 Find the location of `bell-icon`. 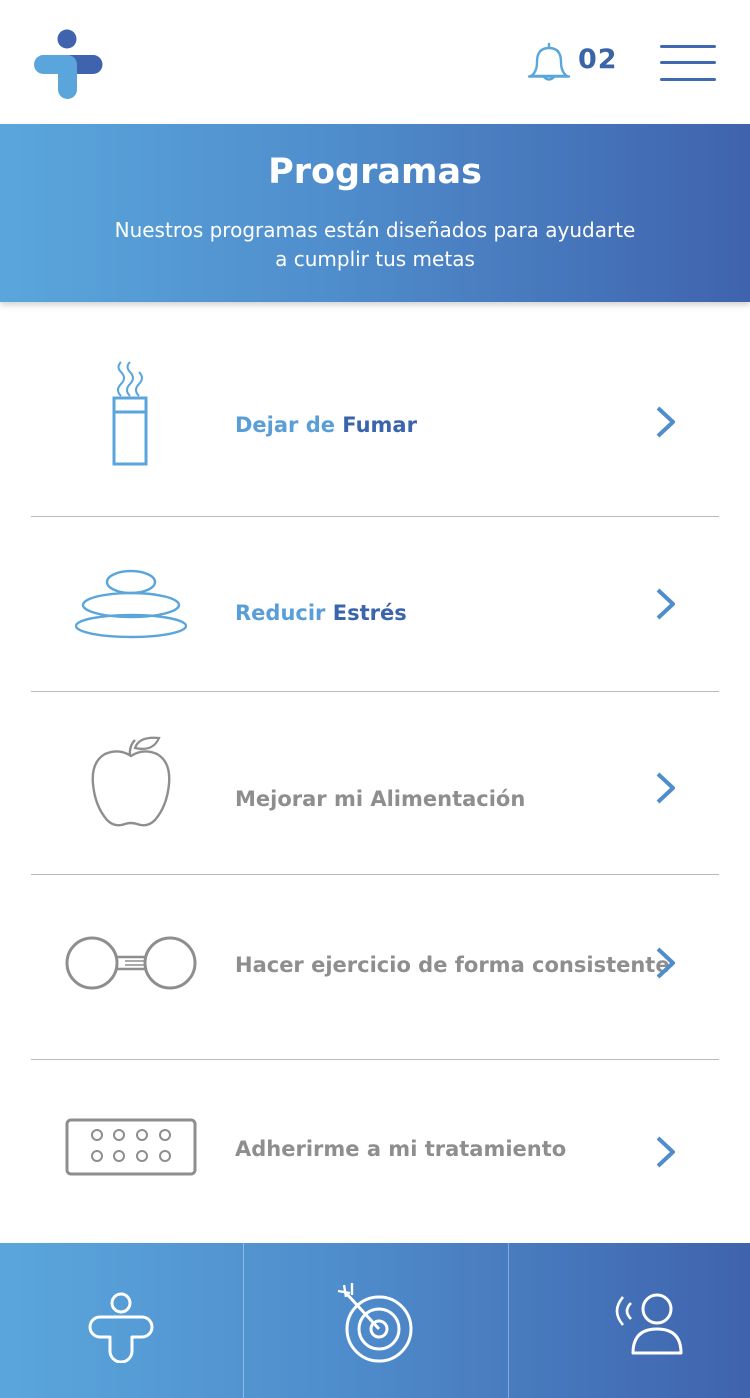

bell-icon is located at coordinates (549, 62).